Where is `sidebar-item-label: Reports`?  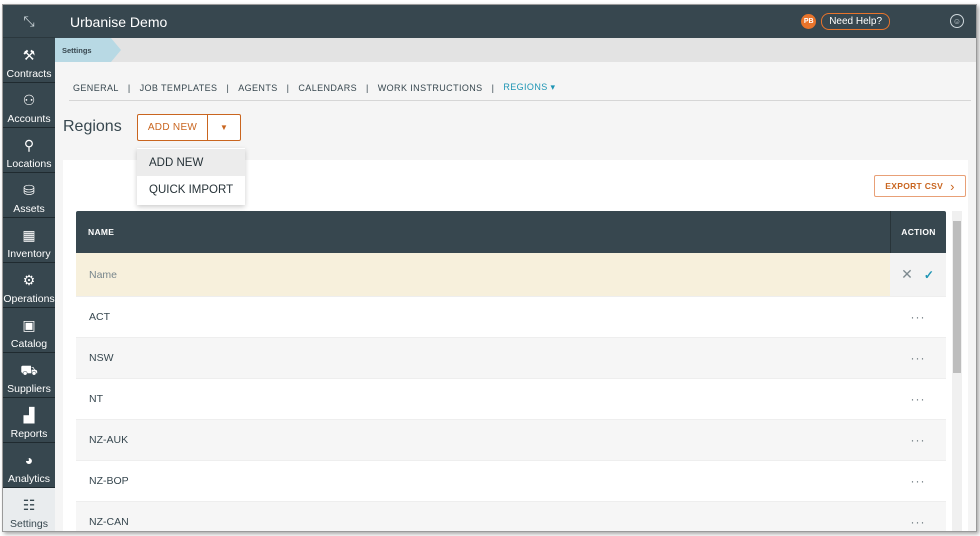
sidebar-item-label: Reports is located at coordinates (29, 434).